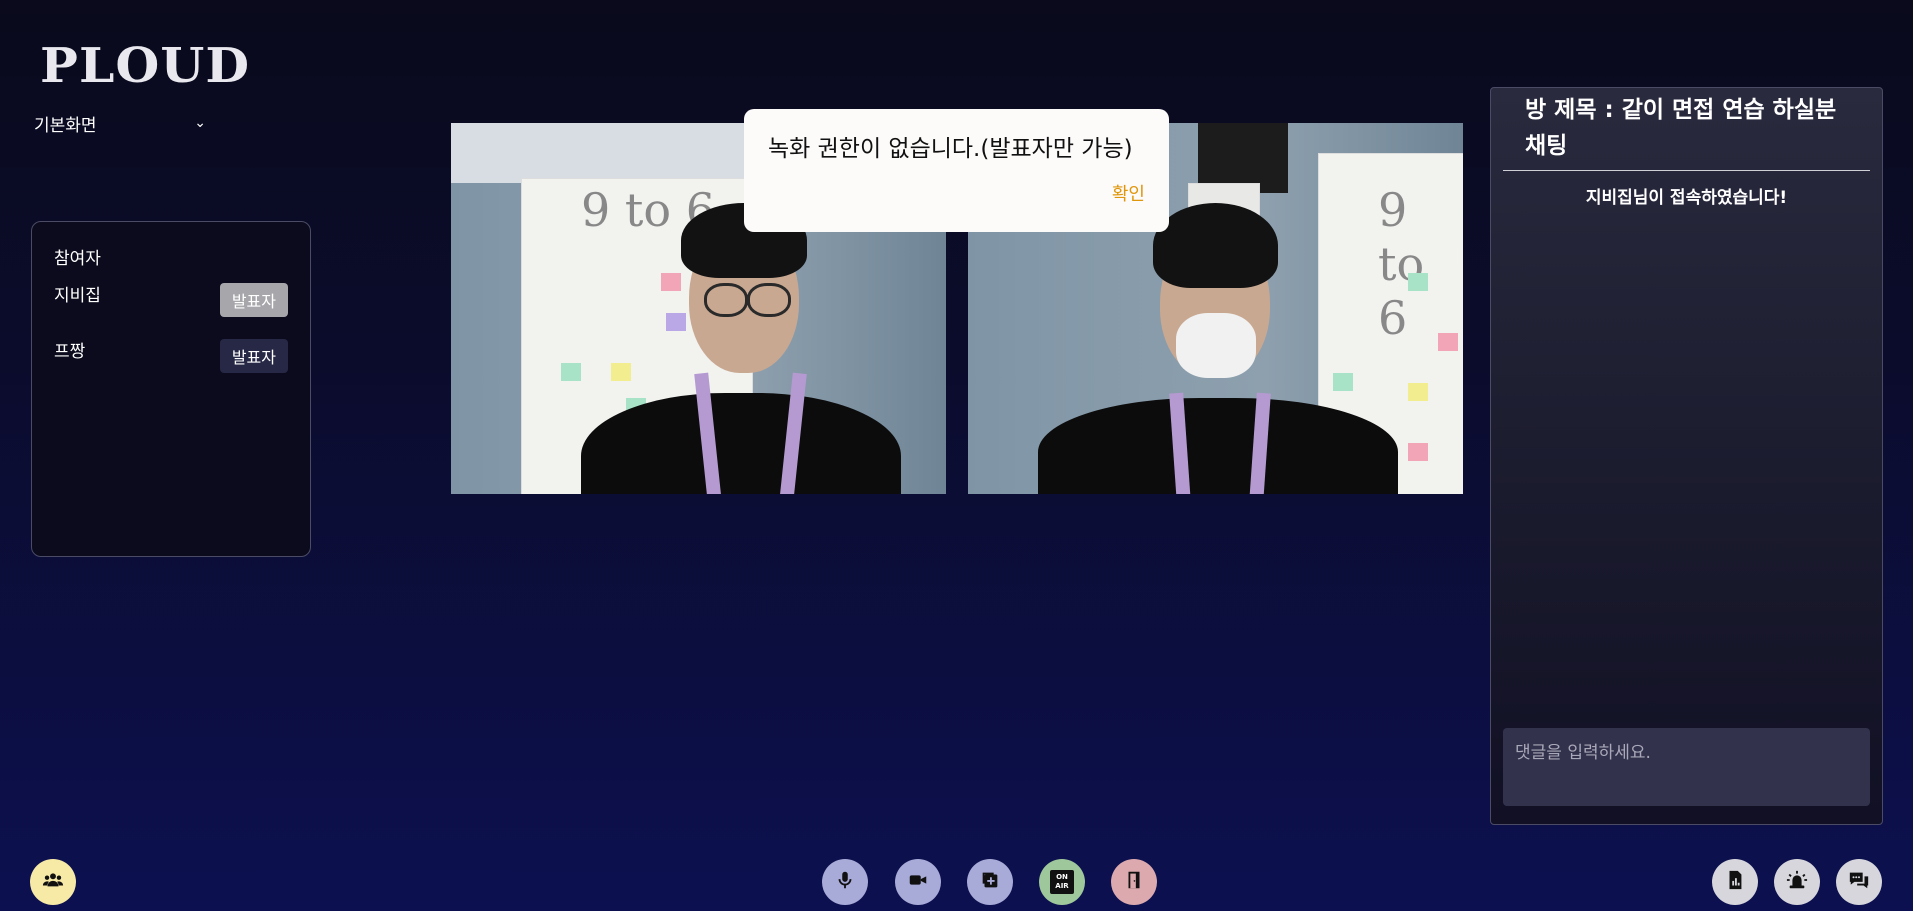 Image resolution: width=1913 pixels, height=911 pixels. I want to click on report-button, so click(1735, 882).